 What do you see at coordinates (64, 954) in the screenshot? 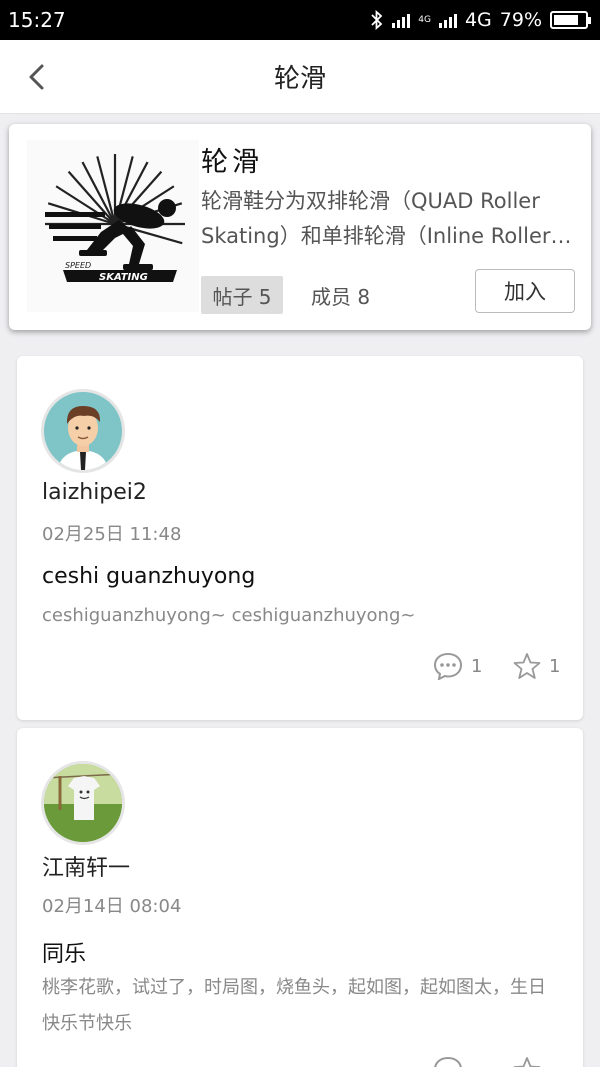
I see `post-title: 同乐` at bounding box center [64, 954].